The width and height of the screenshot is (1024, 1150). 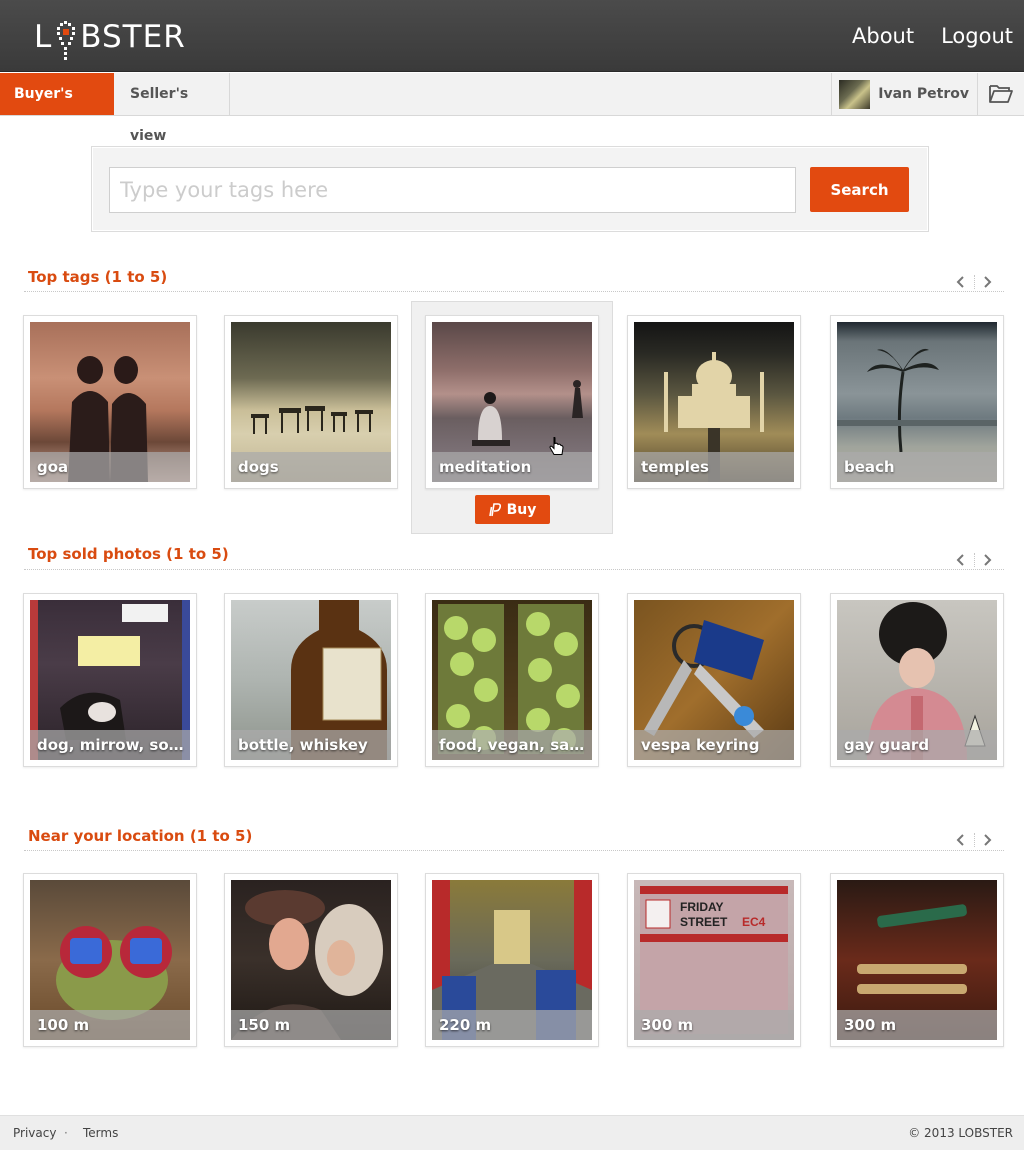 I want to click on photo-thumbnail: 150 m, so click(x=311, y=960).